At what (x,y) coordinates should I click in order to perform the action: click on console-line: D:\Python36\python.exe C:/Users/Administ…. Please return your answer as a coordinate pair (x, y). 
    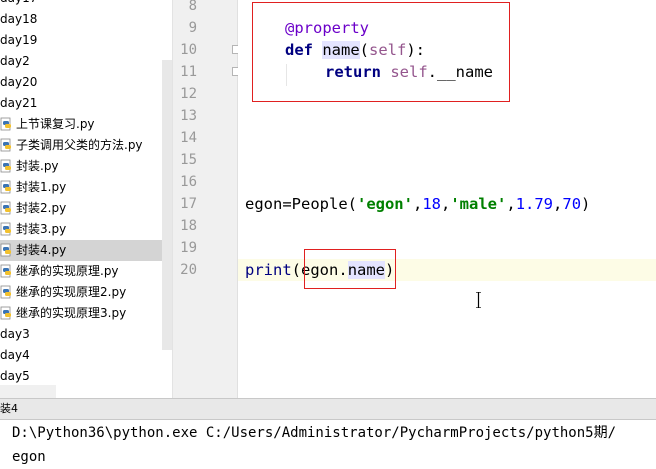
    Looking at the image, I should click on (314, 433).